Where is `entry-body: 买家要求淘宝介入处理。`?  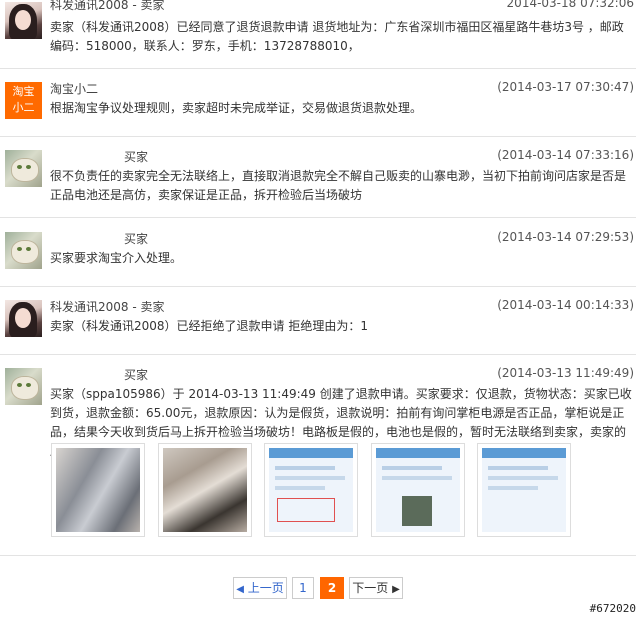 entry-body: 买家要求淘宝介入处理。 is located at coordinates (116, 258).